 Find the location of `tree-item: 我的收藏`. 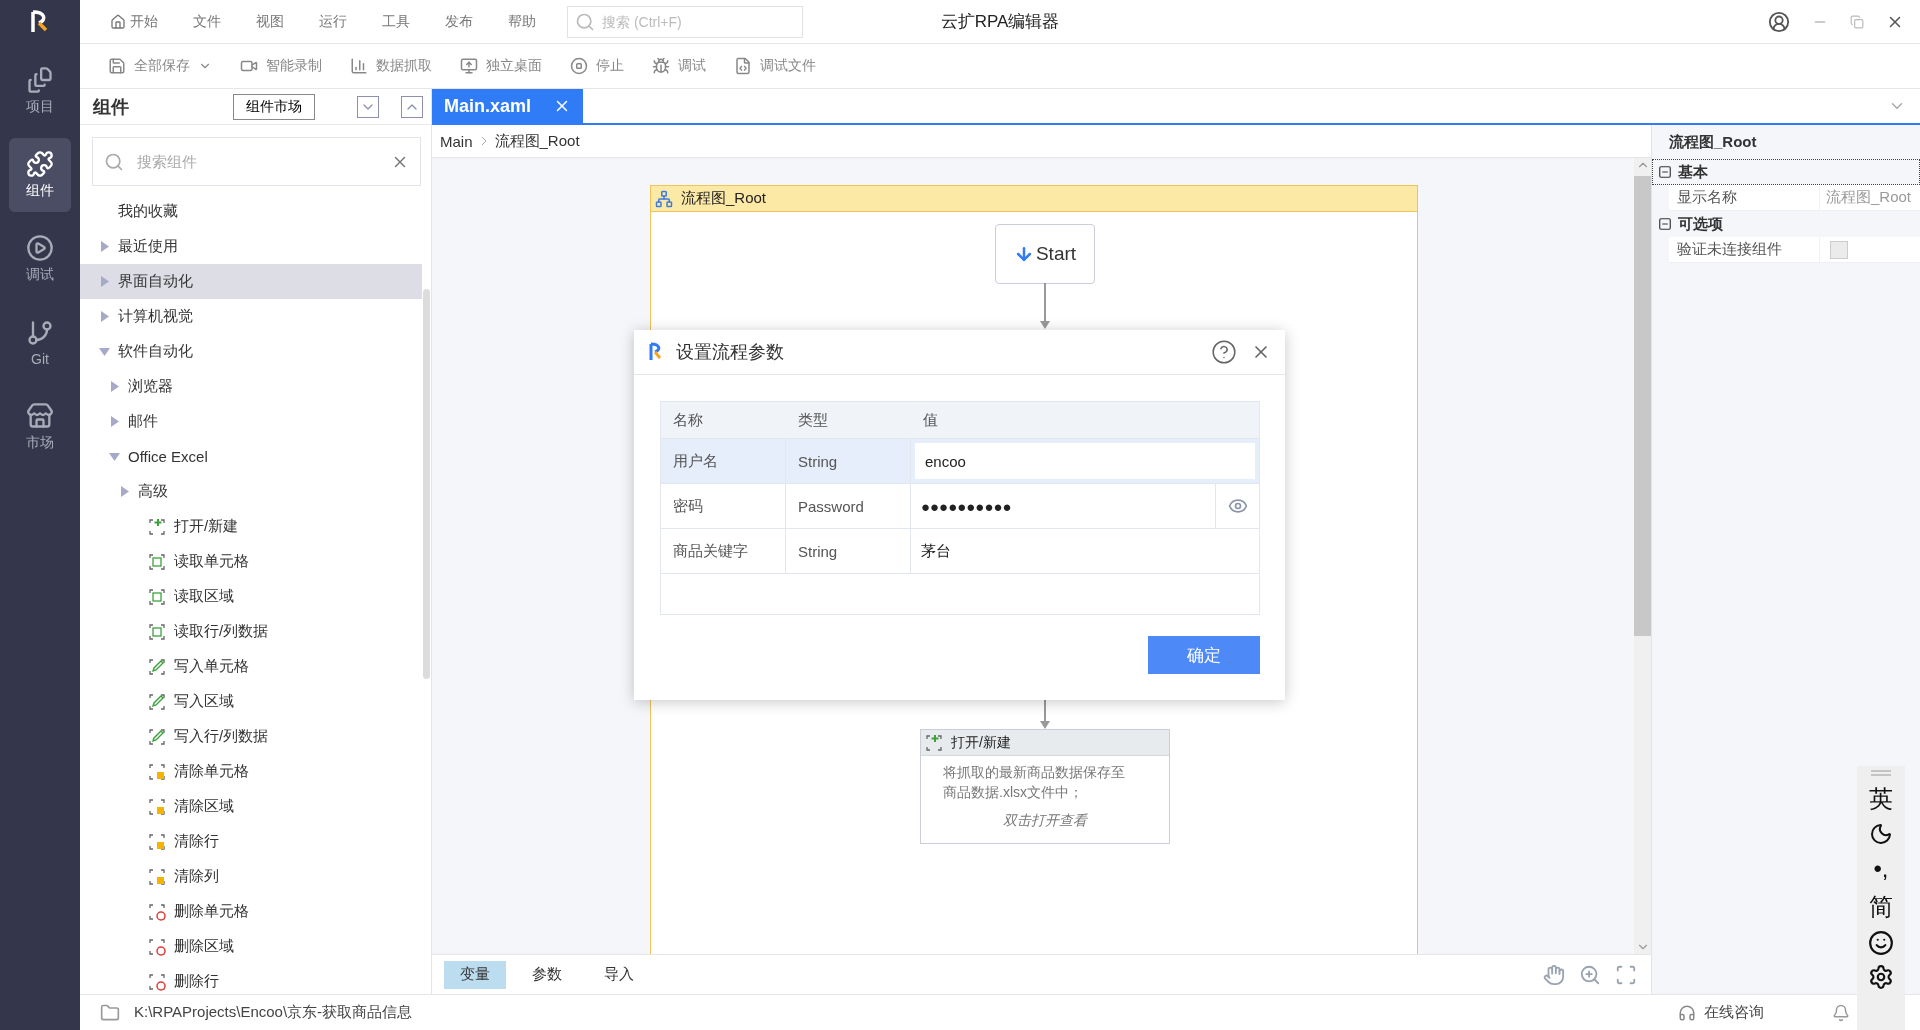

tree-item: 我的收藏 is located at coordinates (251, 211).